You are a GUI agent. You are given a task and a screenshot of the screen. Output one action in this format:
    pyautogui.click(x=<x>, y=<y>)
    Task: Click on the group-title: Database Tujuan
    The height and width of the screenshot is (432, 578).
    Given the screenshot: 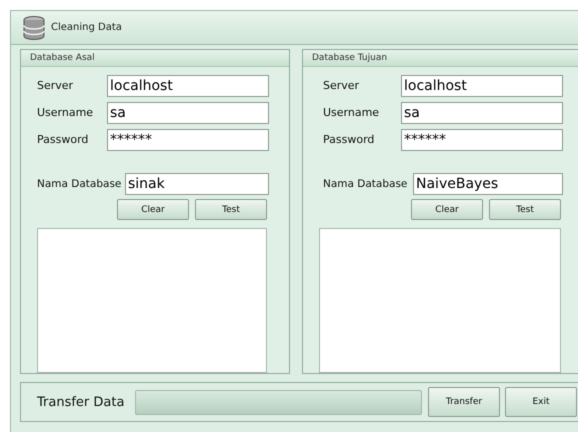 What is the action you would take?
    pyautogui.click(x=440, y=58)
    